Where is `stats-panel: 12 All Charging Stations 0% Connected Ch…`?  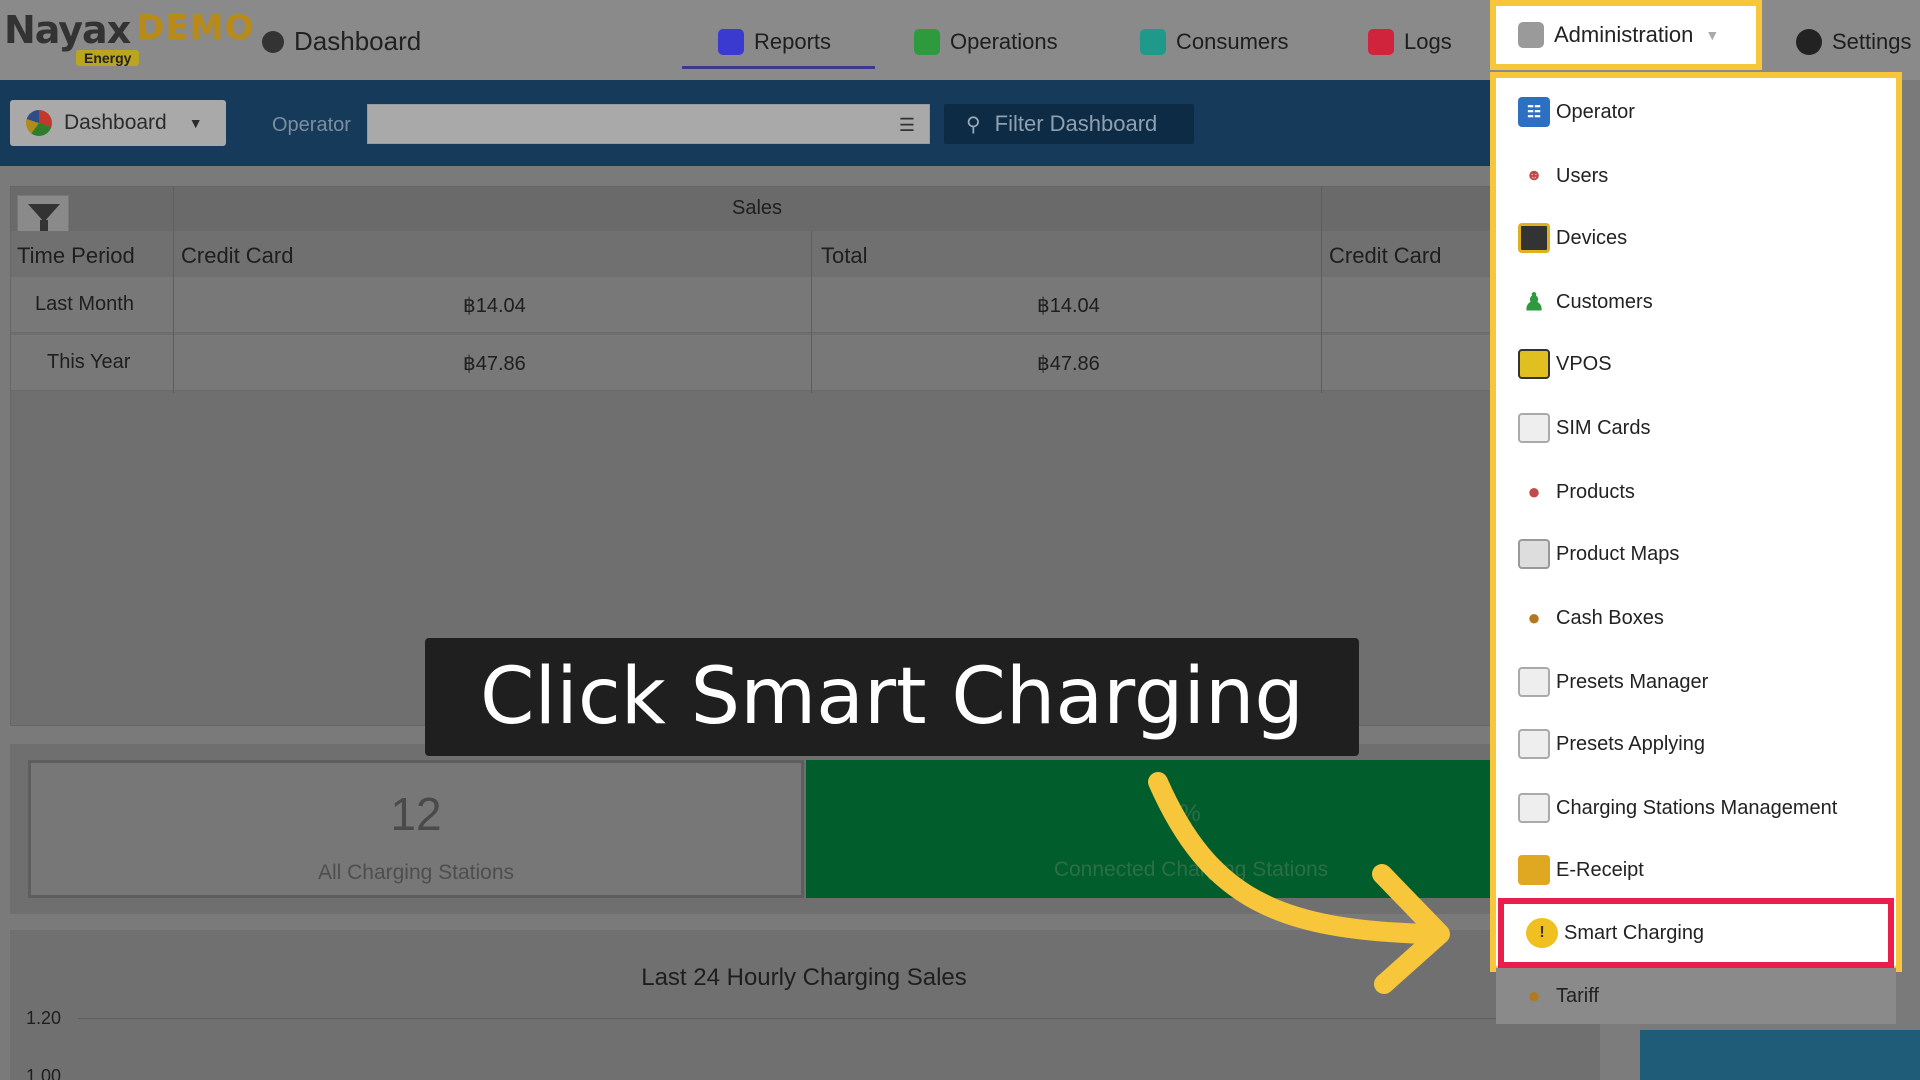
stats-panel: 12 All Charging Stations 0% Connected Ch… is located at coordinates (758, 829).